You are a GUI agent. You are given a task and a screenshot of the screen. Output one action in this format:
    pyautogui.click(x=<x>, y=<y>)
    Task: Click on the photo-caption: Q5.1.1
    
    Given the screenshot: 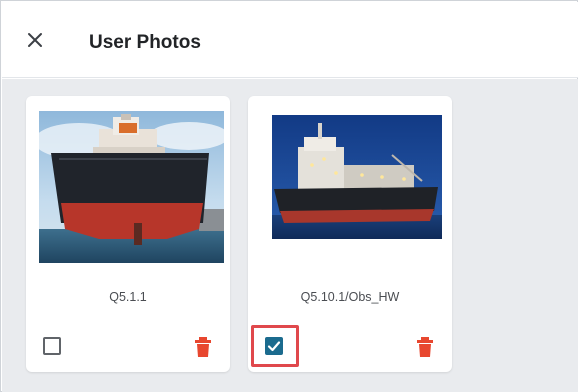 What is the action you would take?
    pyautogui.click(x=128, y=297)
    